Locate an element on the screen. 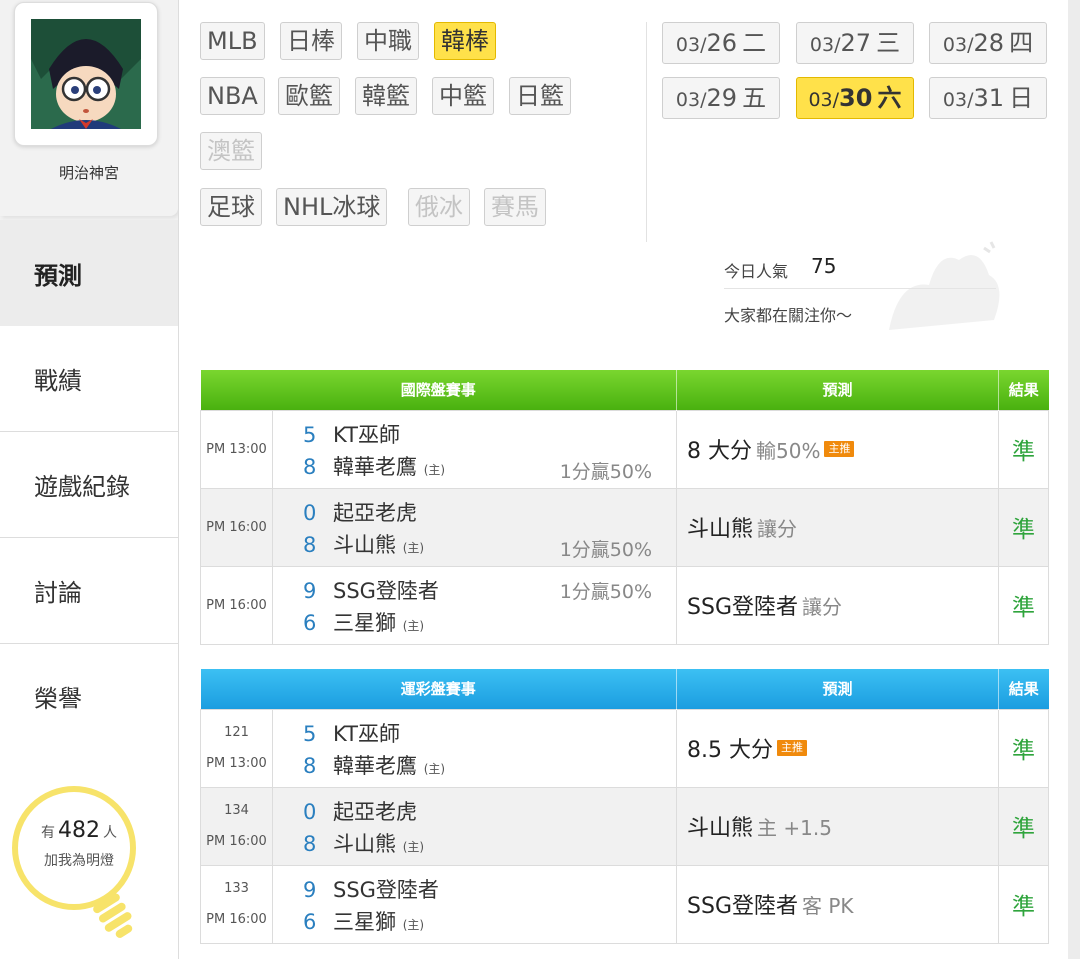 The width and height of the screenshot is (1080, 959). sport-tag-soccer: 足球 is located at coordinates (231, 207).